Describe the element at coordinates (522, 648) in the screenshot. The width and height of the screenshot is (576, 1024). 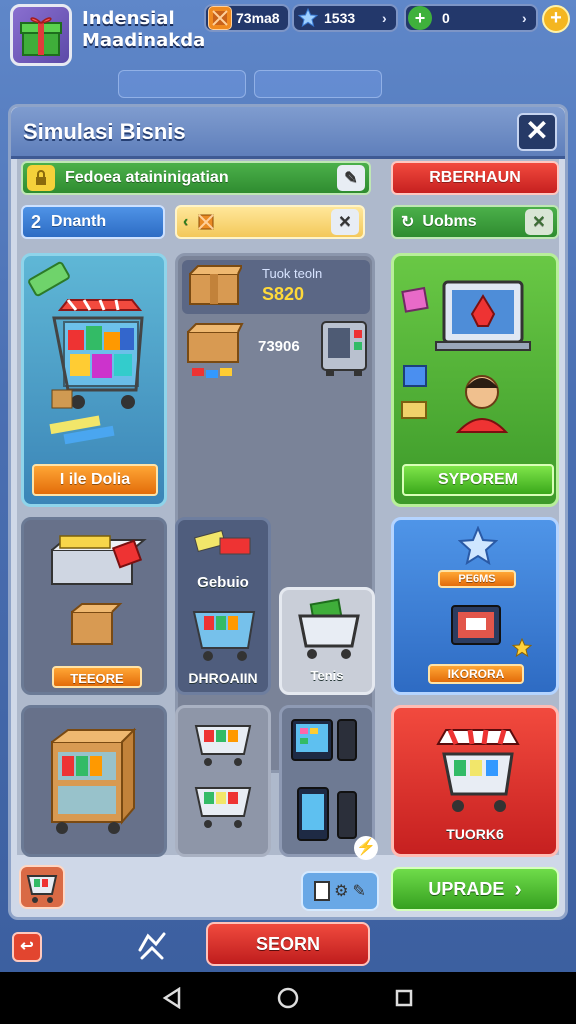
I see `small-star-icon` at that location.